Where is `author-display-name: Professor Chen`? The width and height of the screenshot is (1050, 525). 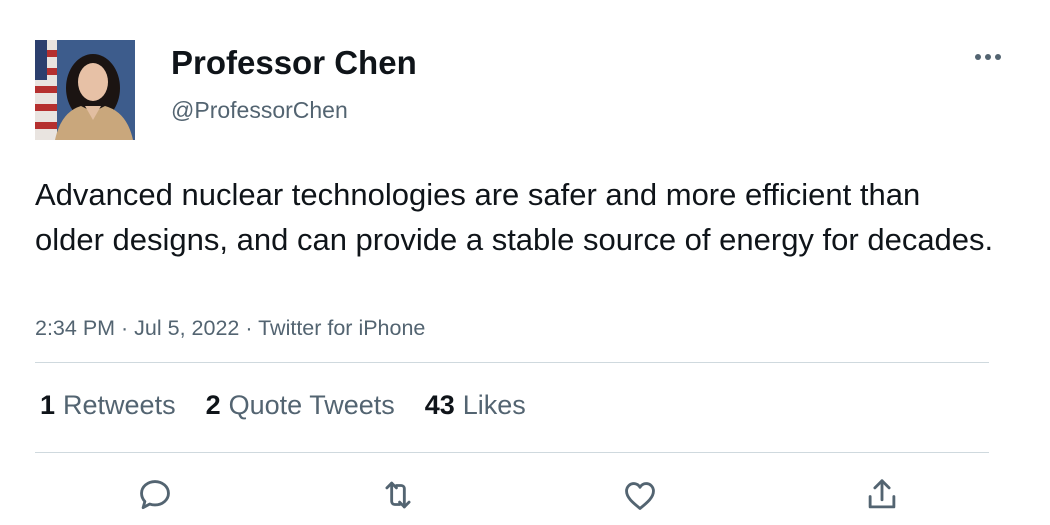 author-display-name: Professor Chen is located at coordinates (294, 63).